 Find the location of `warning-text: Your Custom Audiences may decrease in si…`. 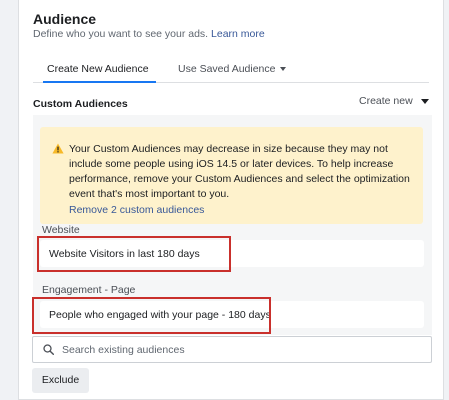

warning-text: Your Custom Audiences may decrease in si… is located at coordinates (239, 171).